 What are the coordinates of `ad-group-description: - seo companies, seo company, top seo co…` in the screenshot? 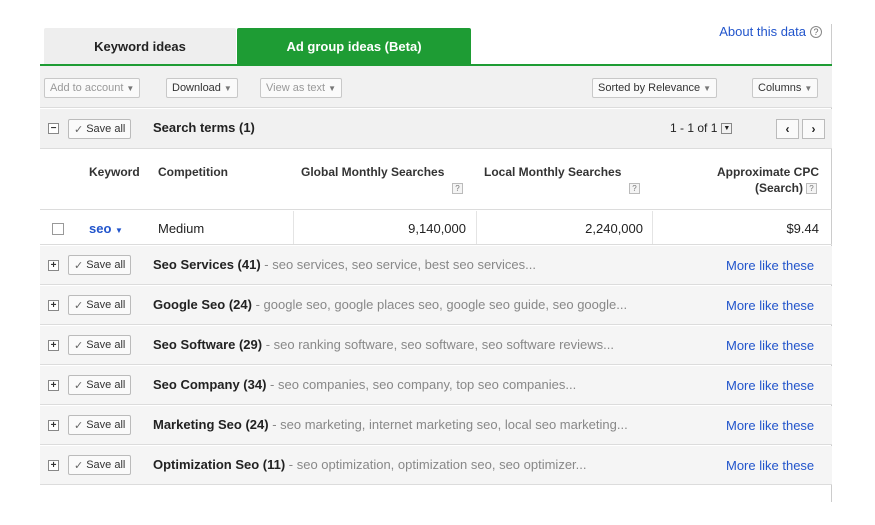 It's located at (421, 384).